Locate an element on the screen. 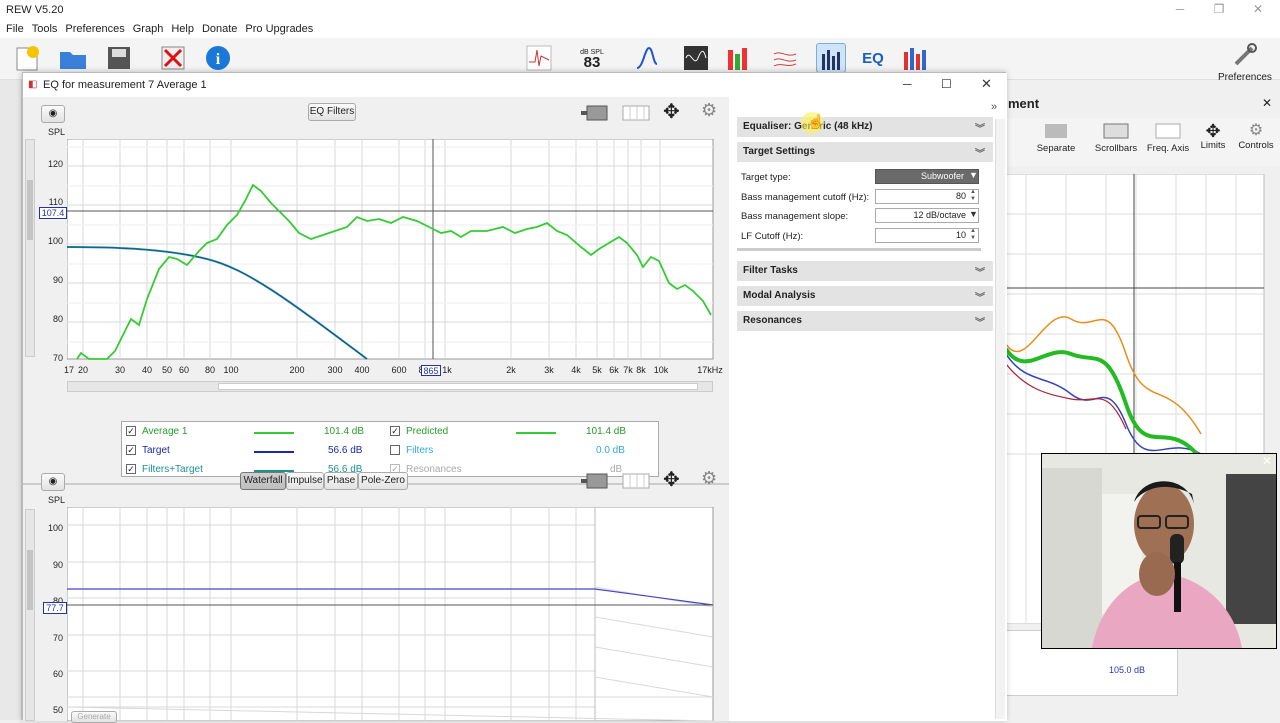  menu-file: File is located at coordinates (14, 29).